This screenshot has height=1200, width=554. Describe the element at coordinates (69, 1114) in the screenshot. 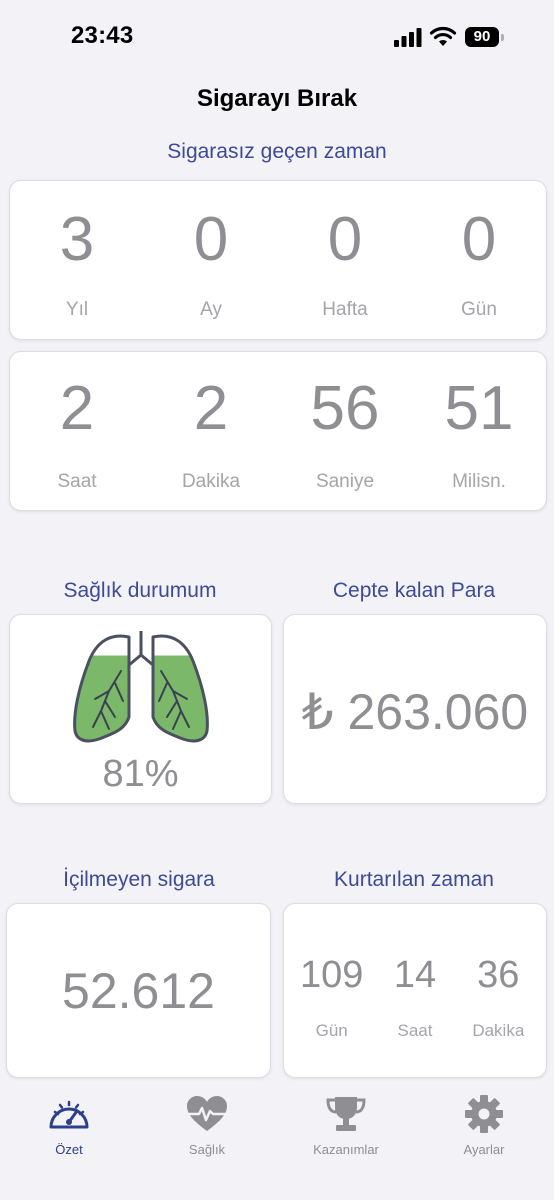

I see `gauge-icon` at that location.